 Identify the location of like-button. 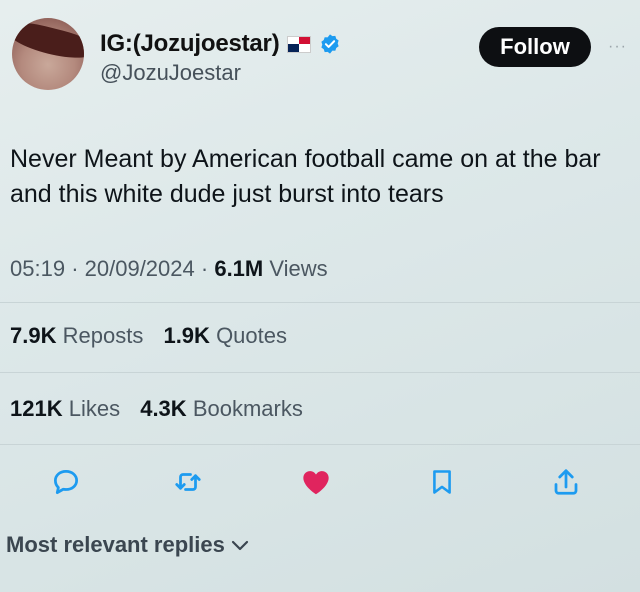
(316, 482).